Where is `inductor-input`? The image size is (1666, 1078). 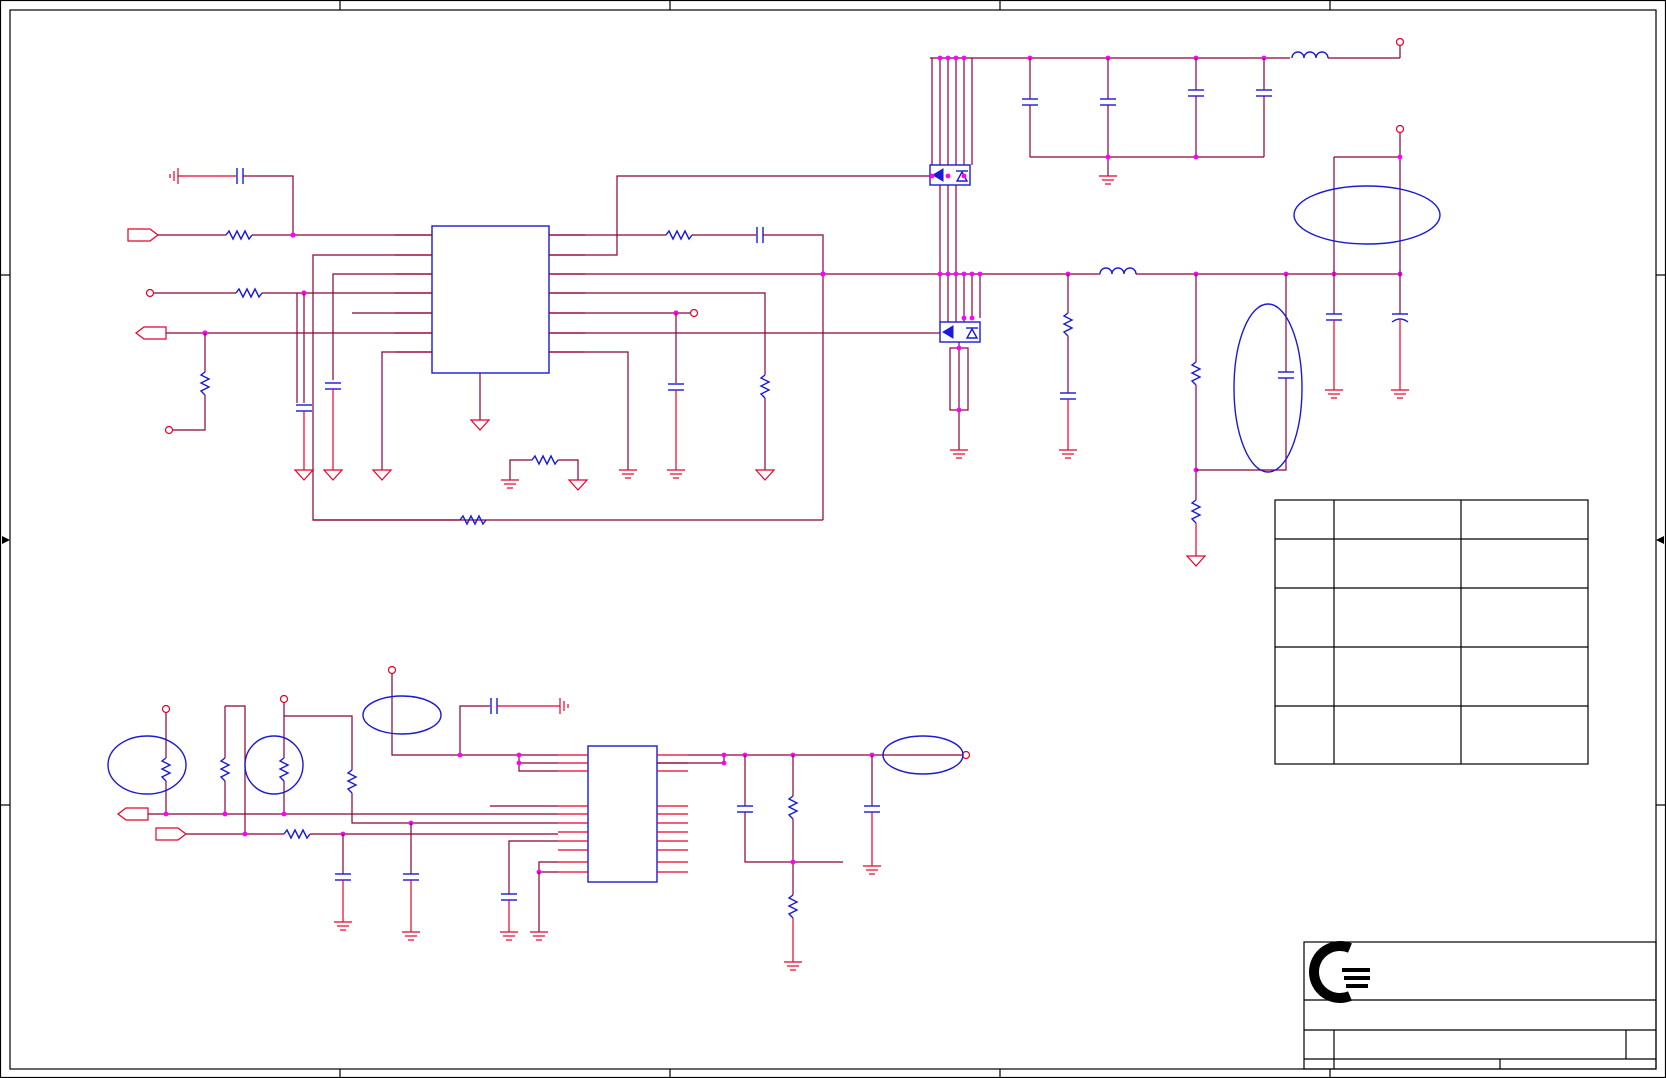
inductor-input is located at coordinates (1310, 55).